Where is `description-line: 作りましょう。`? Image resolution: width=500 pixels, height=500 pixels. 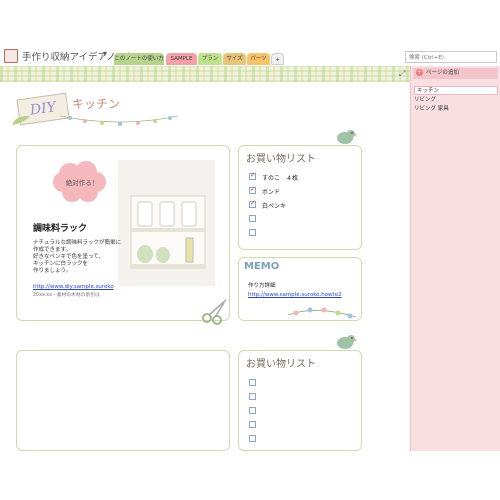
description-line: 作りましょう。 is located at coordinates (52, 271).